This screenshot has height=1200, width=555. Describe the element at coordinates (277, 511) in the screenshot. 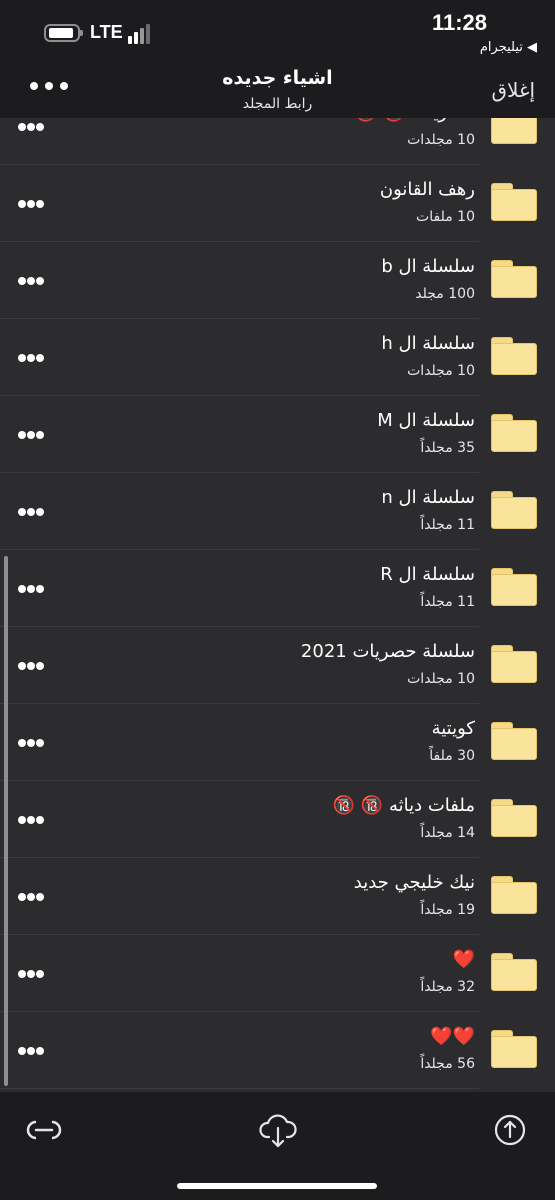

I see `folder-row: سلسلة ال n 11 مجلداً` at that location.